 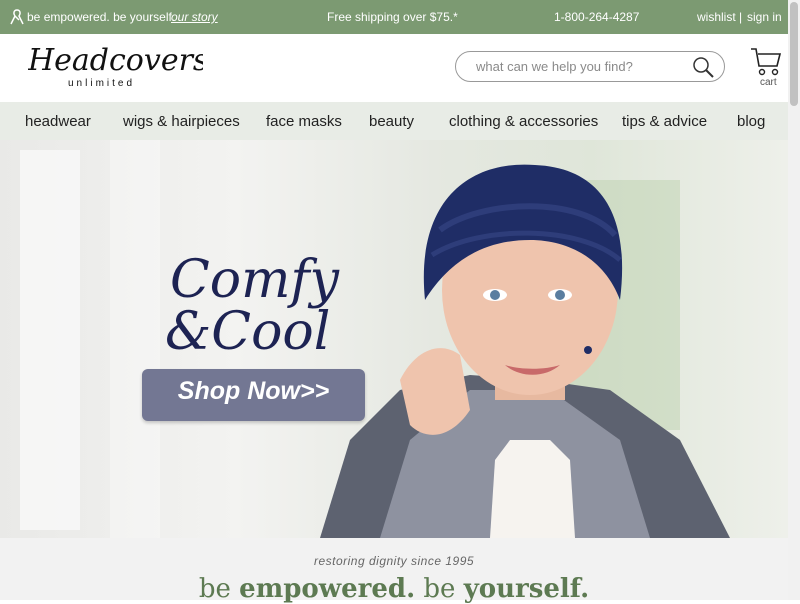 What do you see at coordinates (120, 17) in the screenshot?
I see `tagline-be-2: be` at bounding box center [120, 17].